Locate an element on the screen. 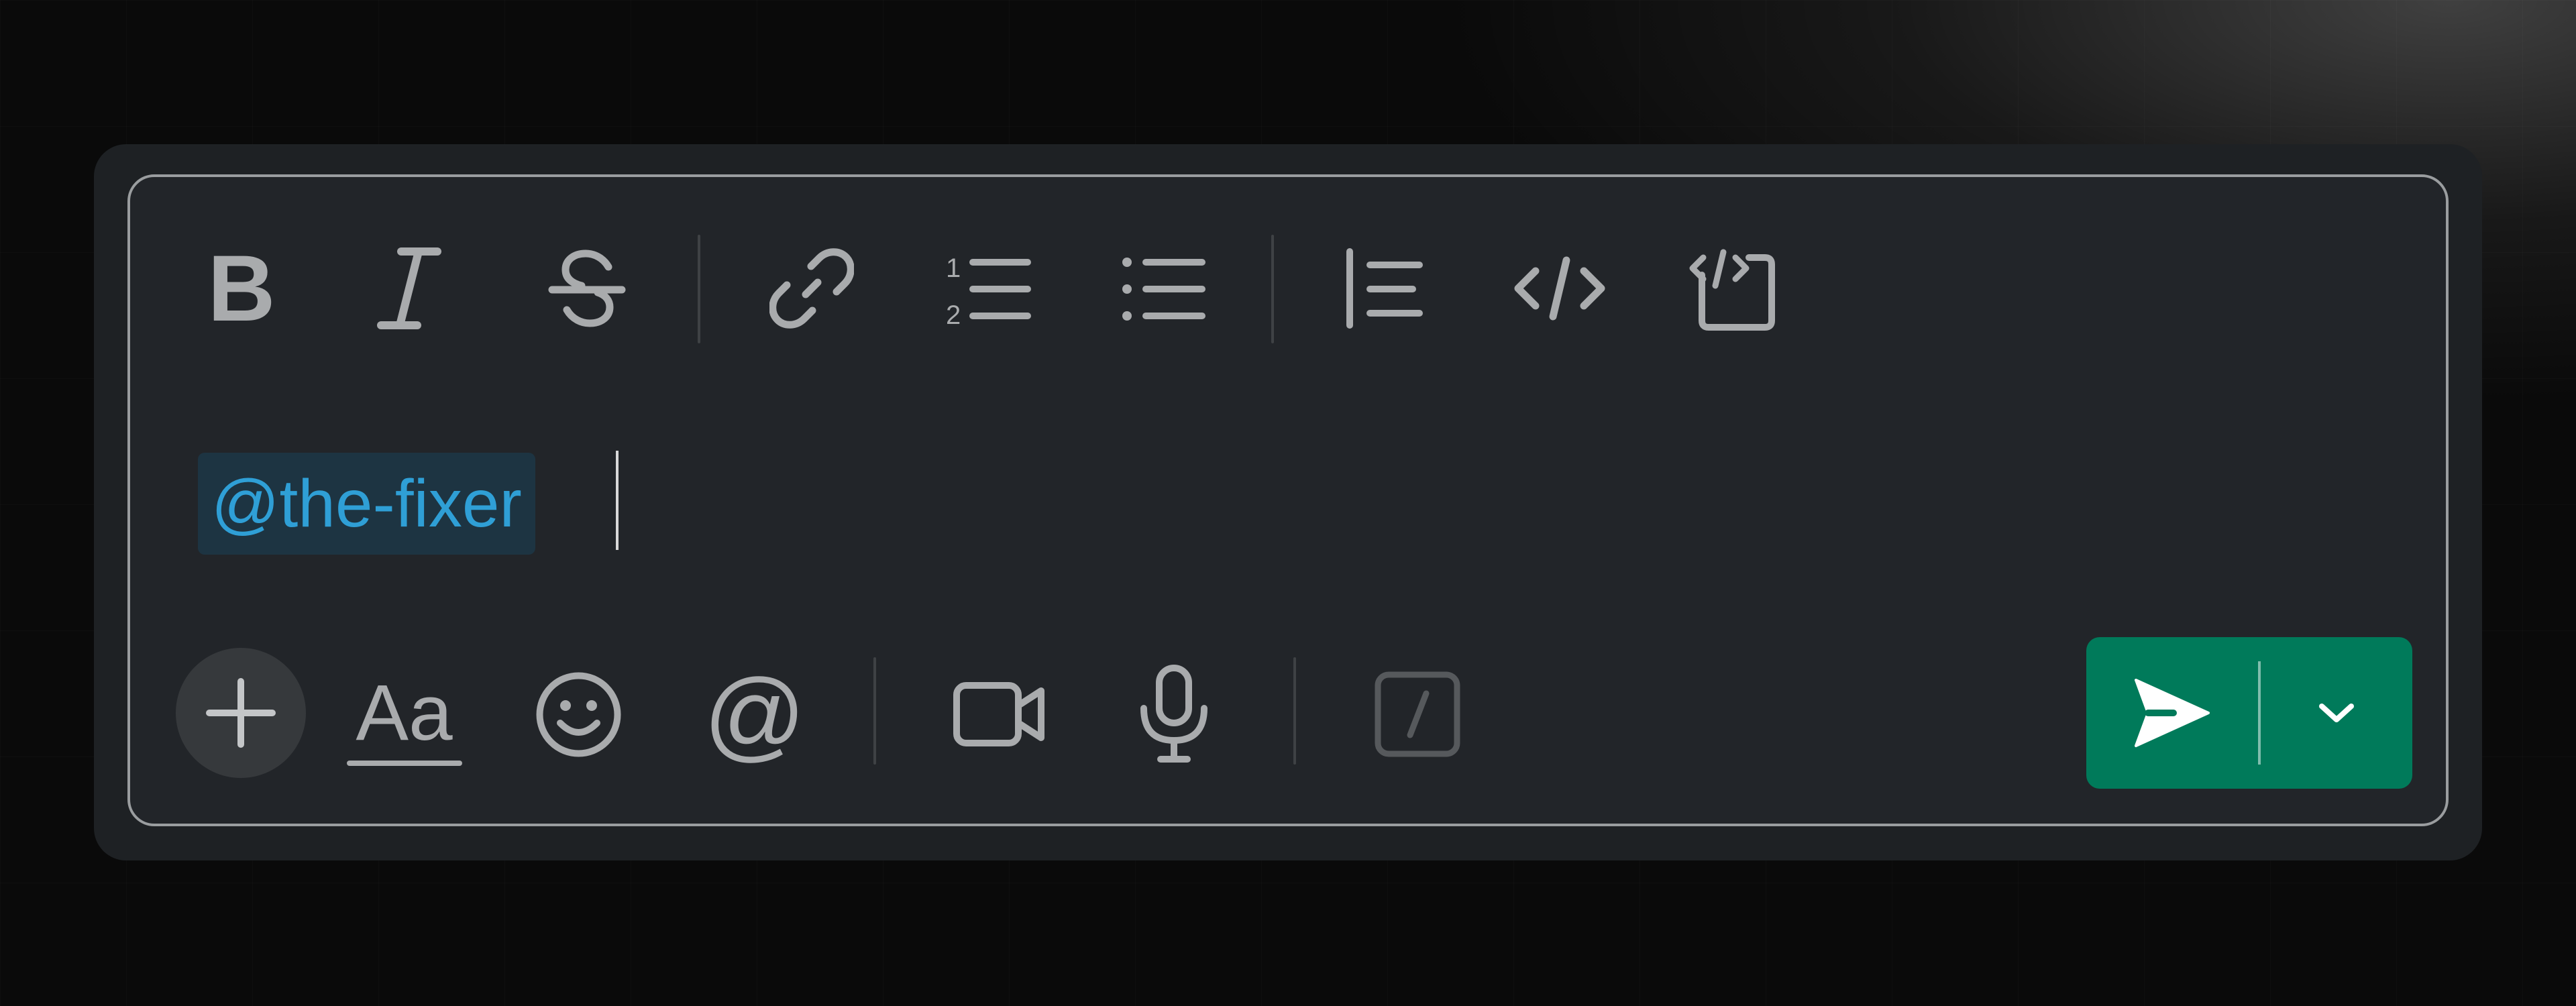 The image size is (2576, 1006). mention-chip: @the-fixer is located at coordinates (366, 504).